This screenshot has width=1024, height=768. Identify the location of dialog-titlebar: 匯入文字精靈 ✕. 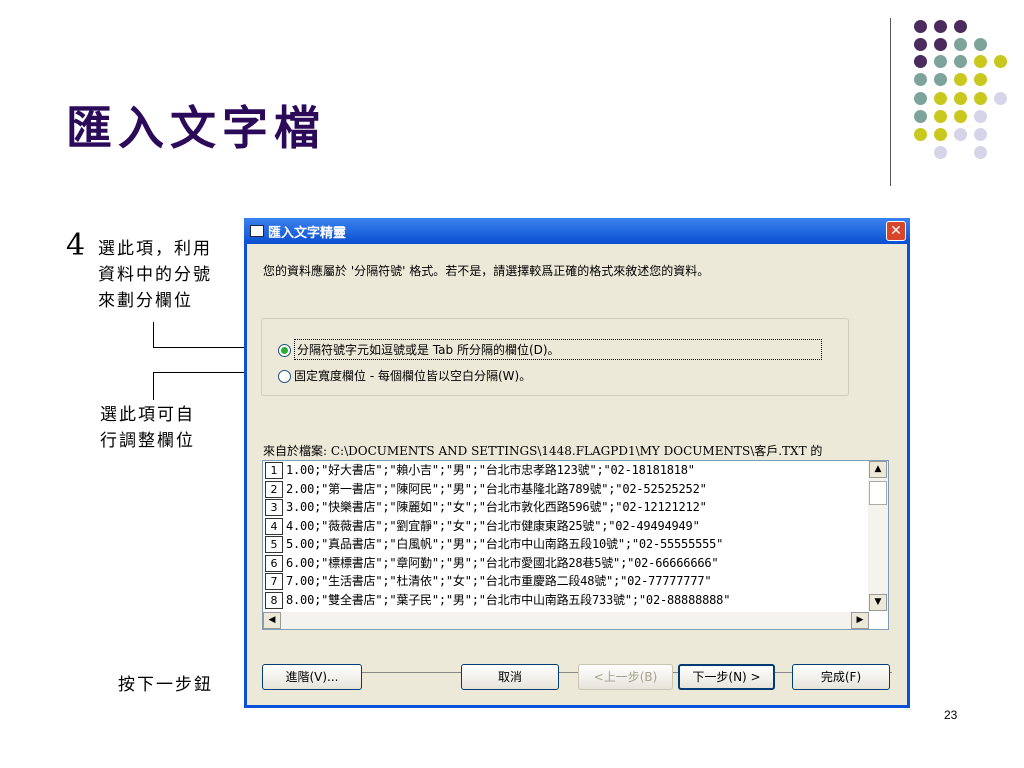
(577, 231).